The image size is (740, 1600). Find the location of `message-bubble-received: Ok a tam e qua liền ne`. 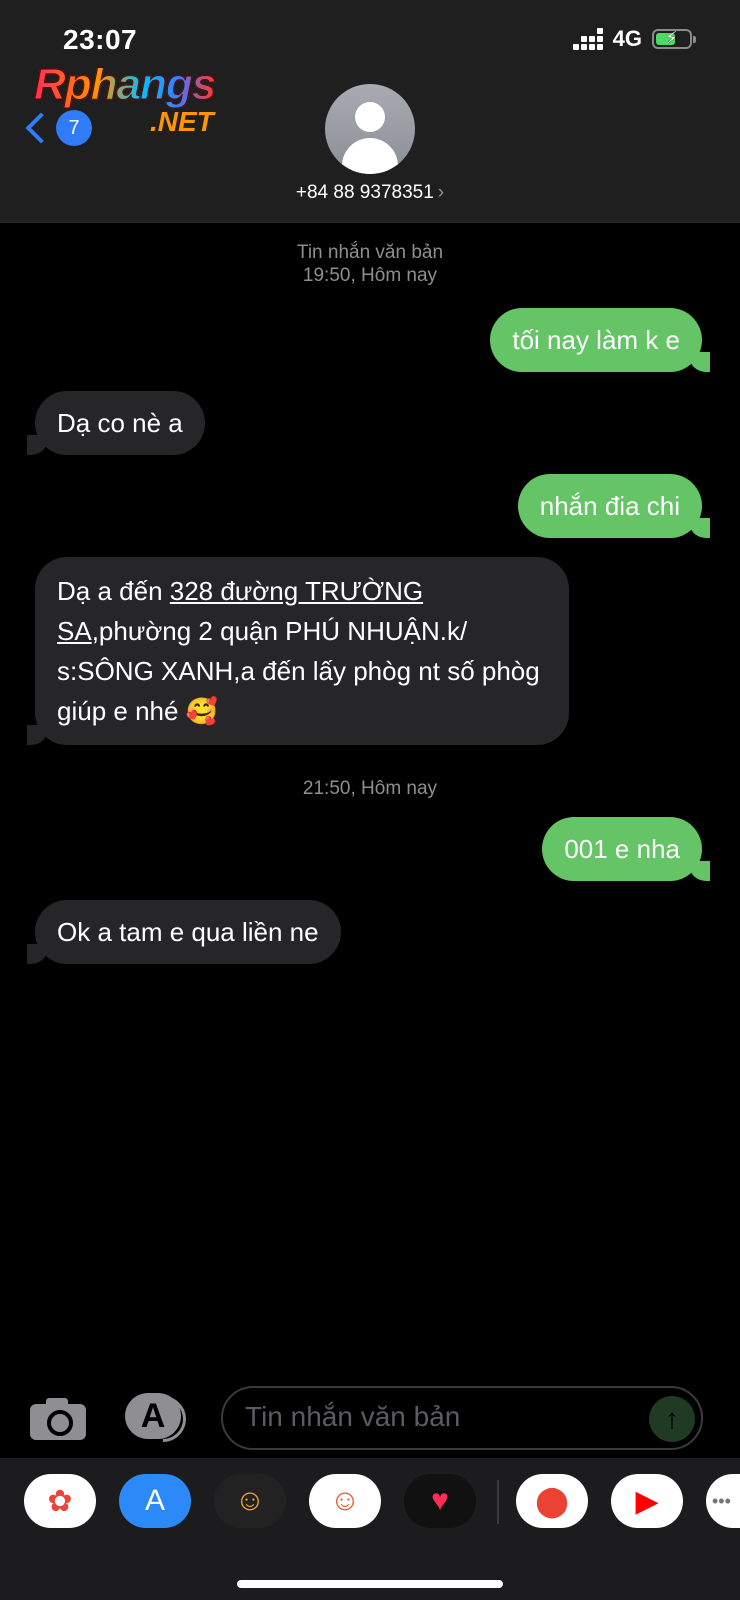

message-bubble-received: Ok a tam e qua liền ne is located at coordinates (184, 932).